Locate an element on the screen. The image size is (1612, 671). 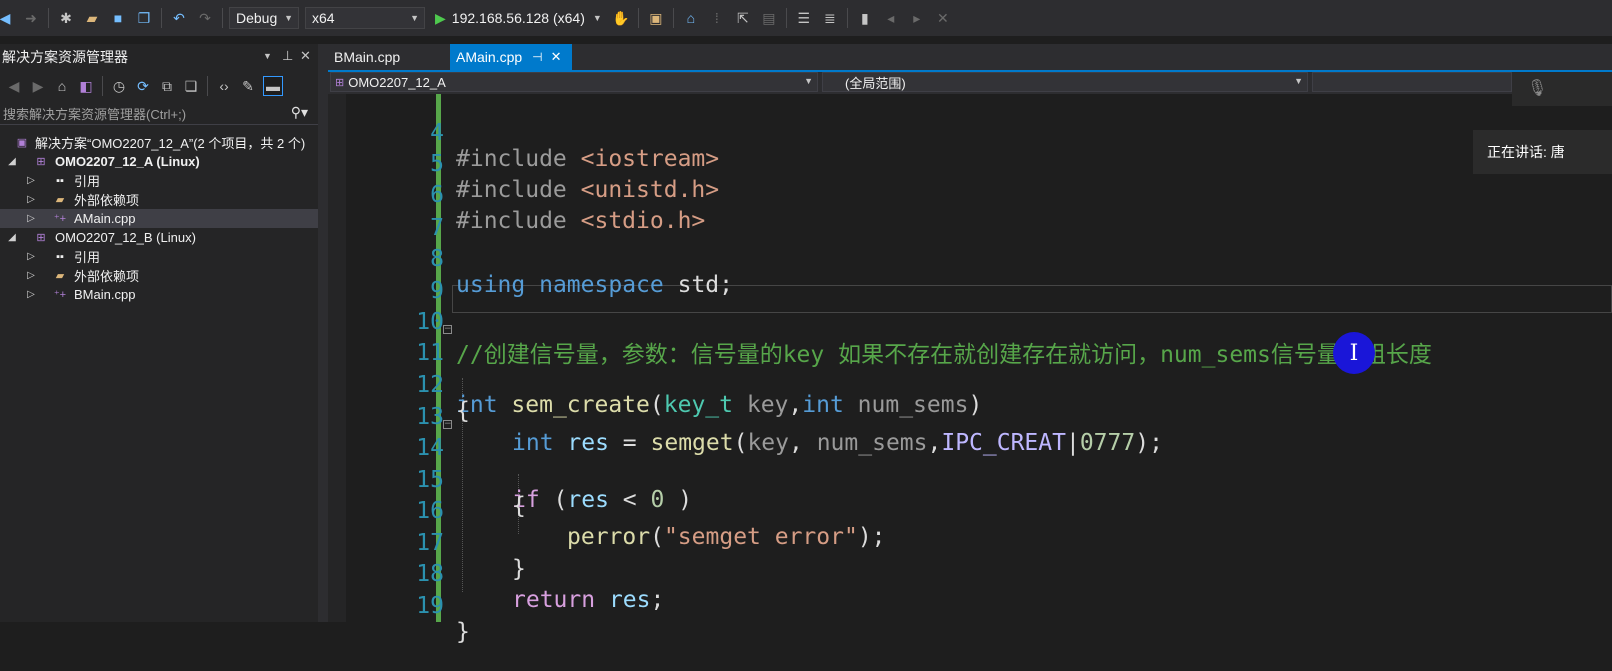
pending-changes-filter-icon: ◷ is located at coordinates (119, 86).